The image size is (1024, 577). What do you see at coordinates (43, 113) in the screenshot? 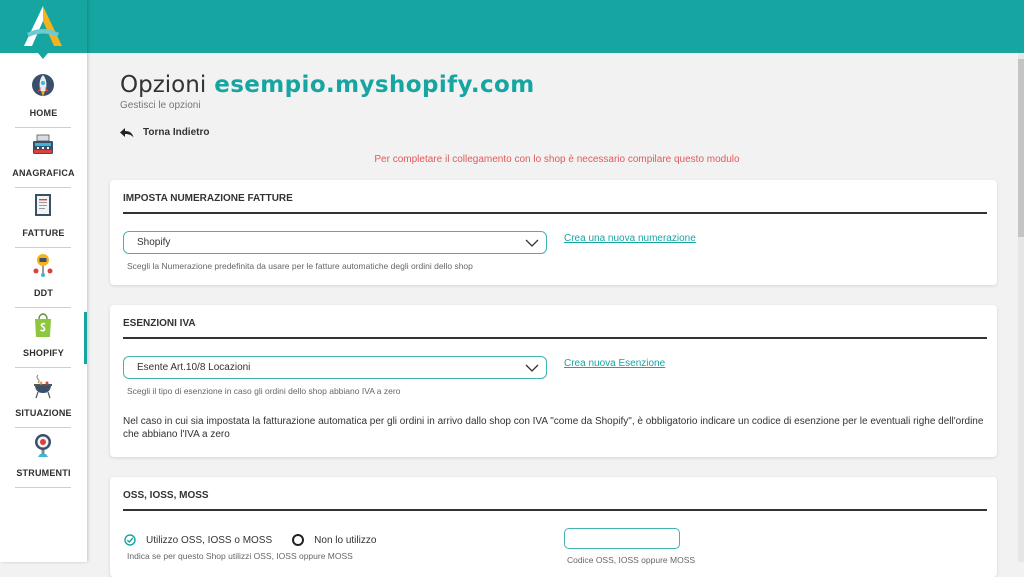
I see `sidebar-item-label: HOME` at bounding box center [43, 113].